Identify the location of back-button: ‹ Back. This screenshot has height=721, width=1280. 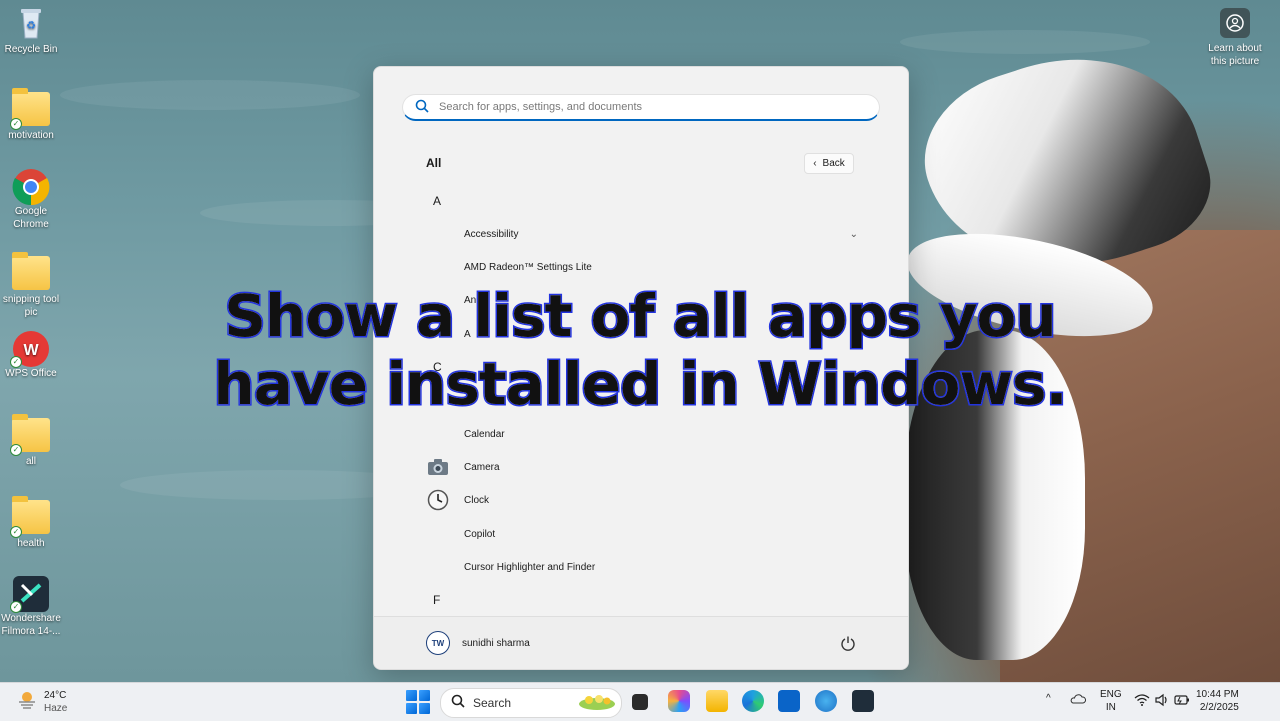
(829, 163).